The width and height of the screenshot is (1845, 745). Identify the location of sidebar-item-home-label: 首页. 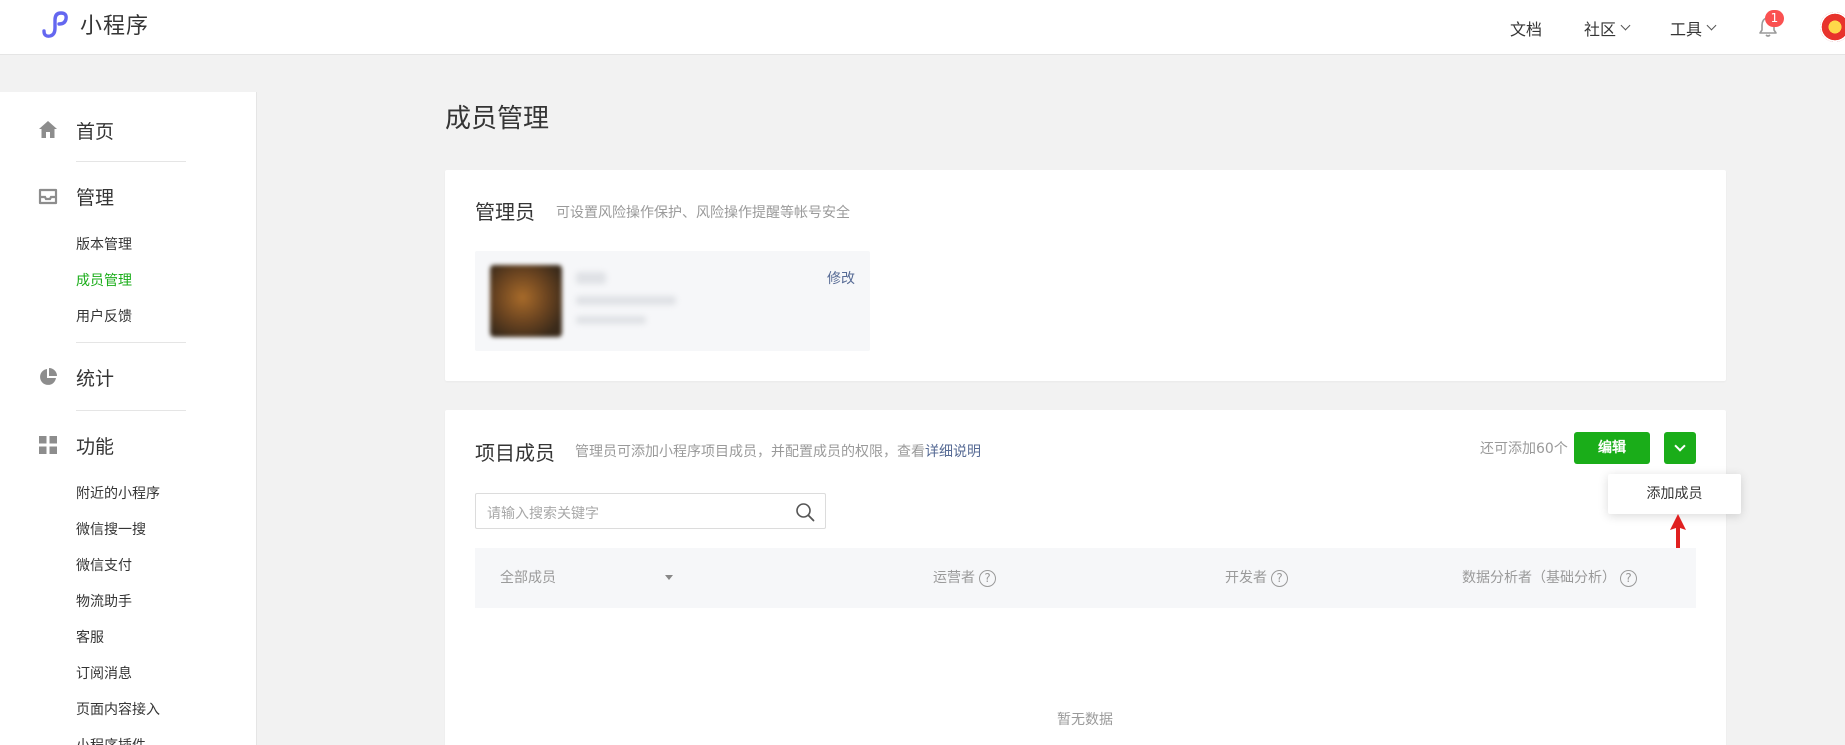
(95, 131).